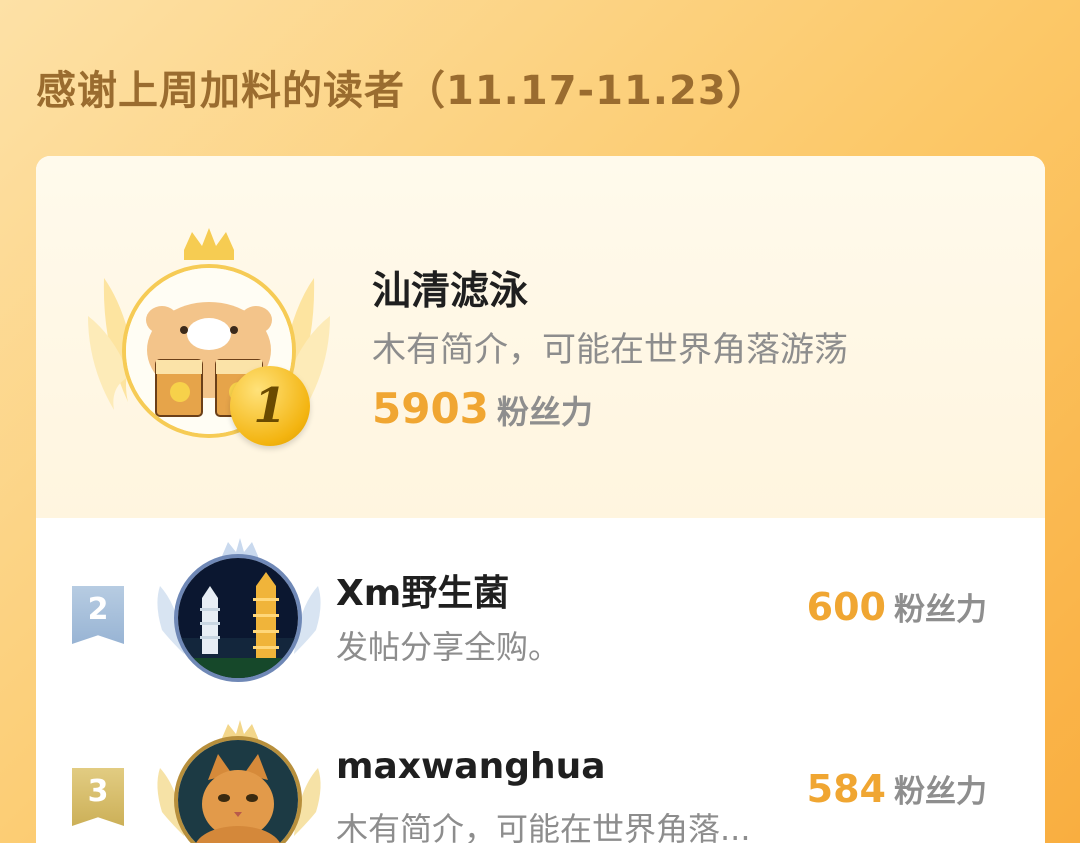 The image size is (1080, 843). I want to click on pagoda-night-avatar-icon, so click(238, 618).